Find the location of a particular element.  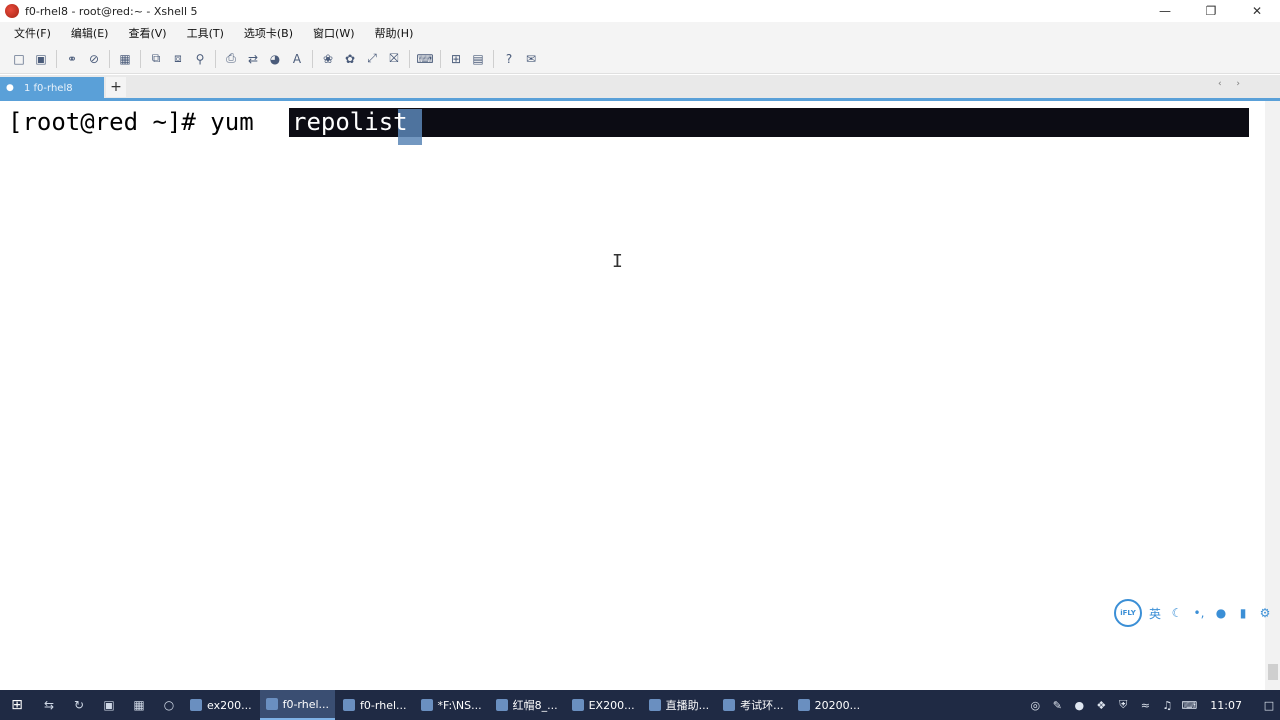

puzzle-icon: ❖ is located at coordinates (1101, 705).